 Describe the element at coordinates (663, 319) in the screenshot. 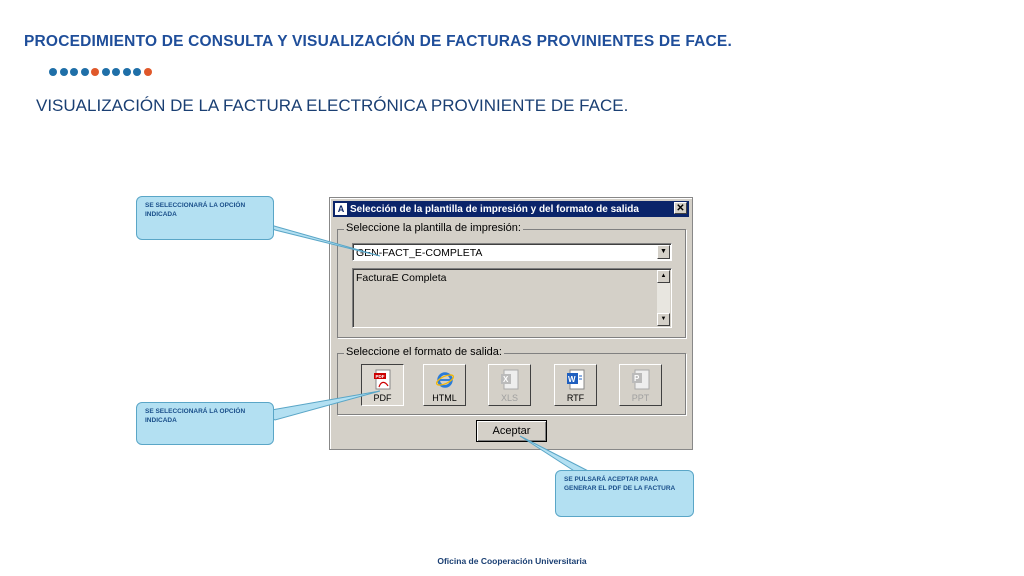

I see `scroll-down-icon: ▼` at that location.